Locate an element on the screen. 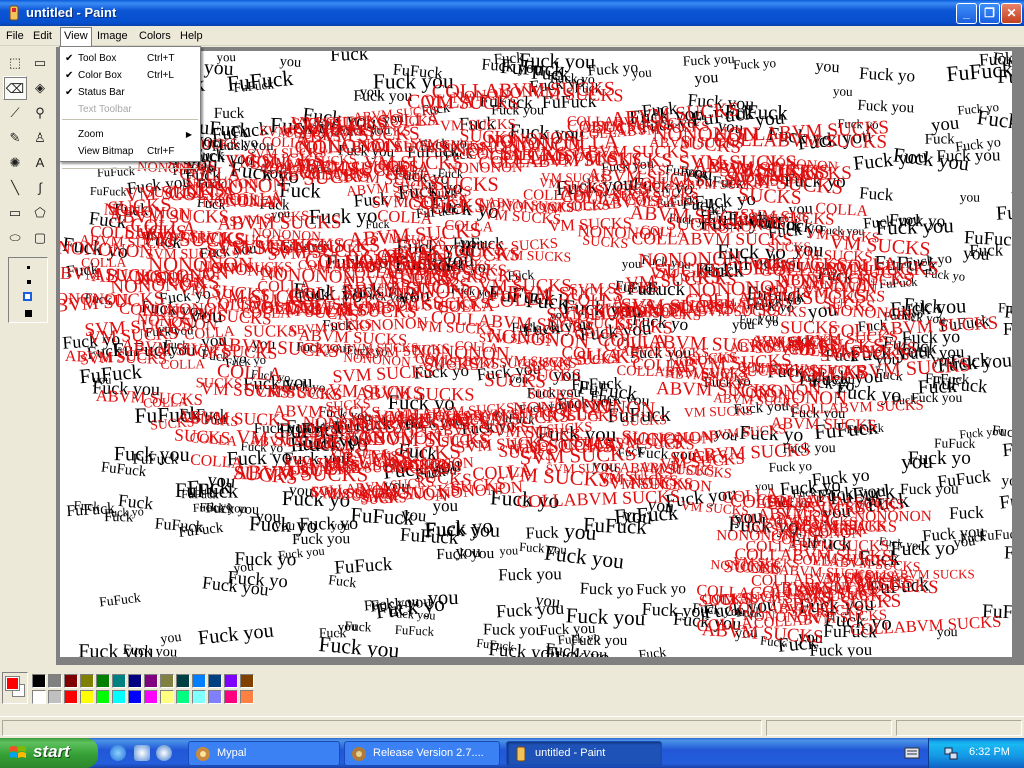 The image size is (1024, 768). task-paint: untitled - Paint is located at coordinates (584, 753).